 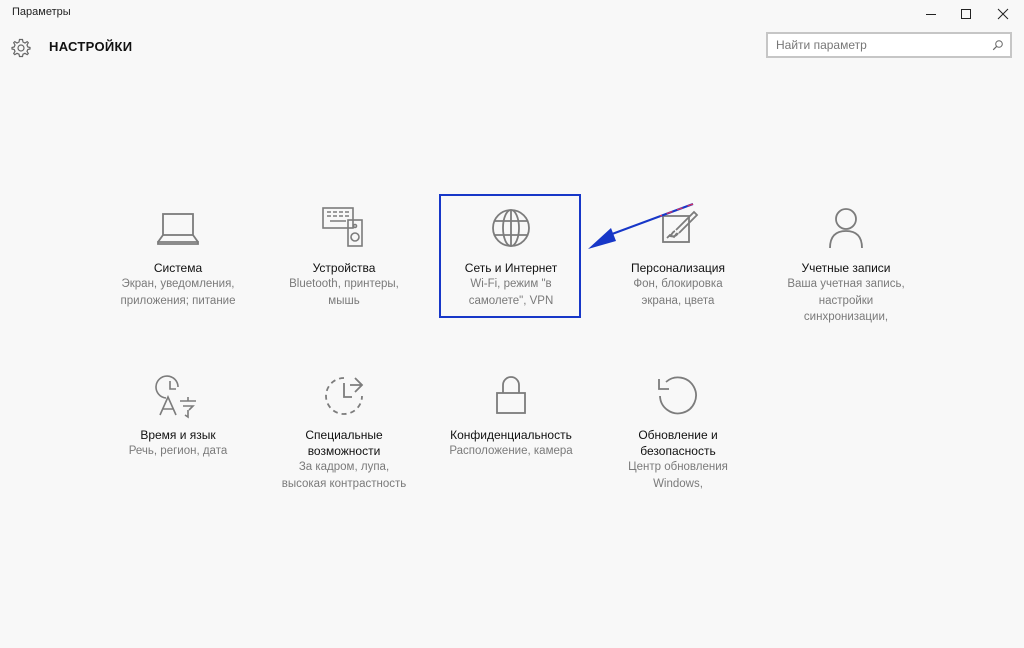 What do you see at coordinates (21, 48) in the screenshot?
I see `gear-icon` at bounding box center [21, 48].